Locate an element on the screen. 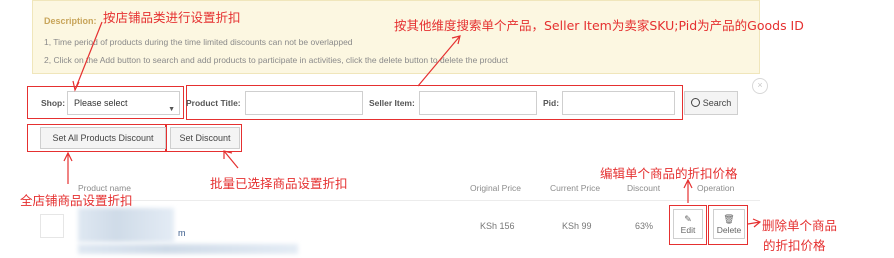  annotation-all-products: 全店铺商品设置折扣 is located at coordinates (76, 200).